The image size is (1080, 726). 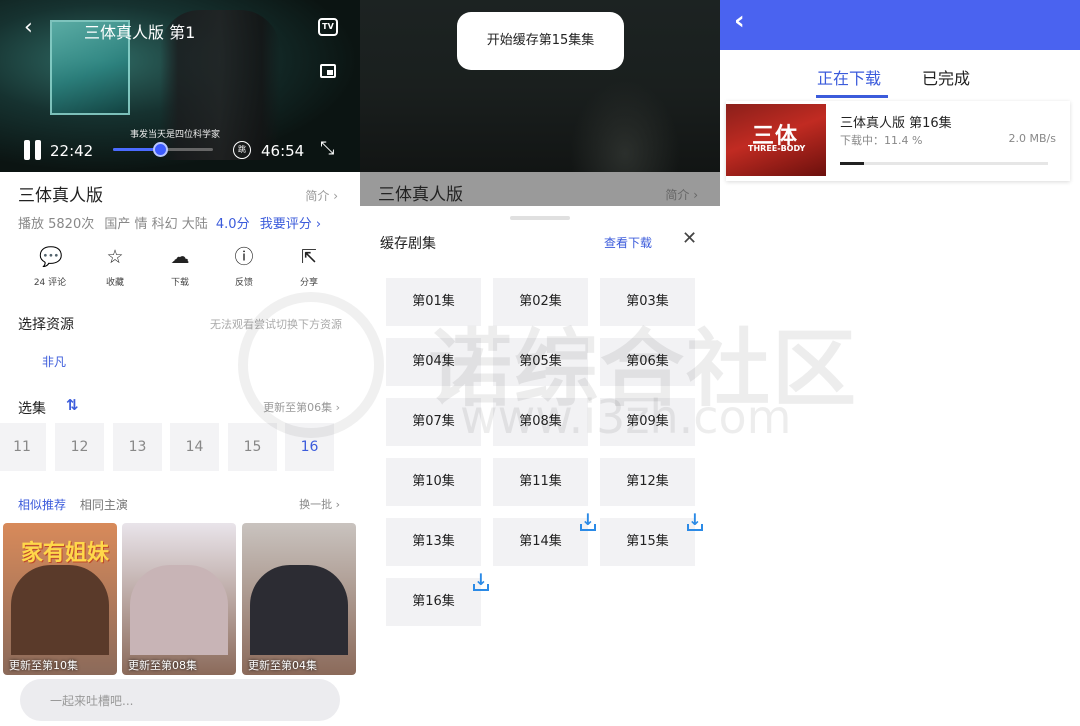 What do you see at coordinates (328, 27) in the screenshot?
I see `tv-cast-icon: TV` at bounding box center [328, 27].